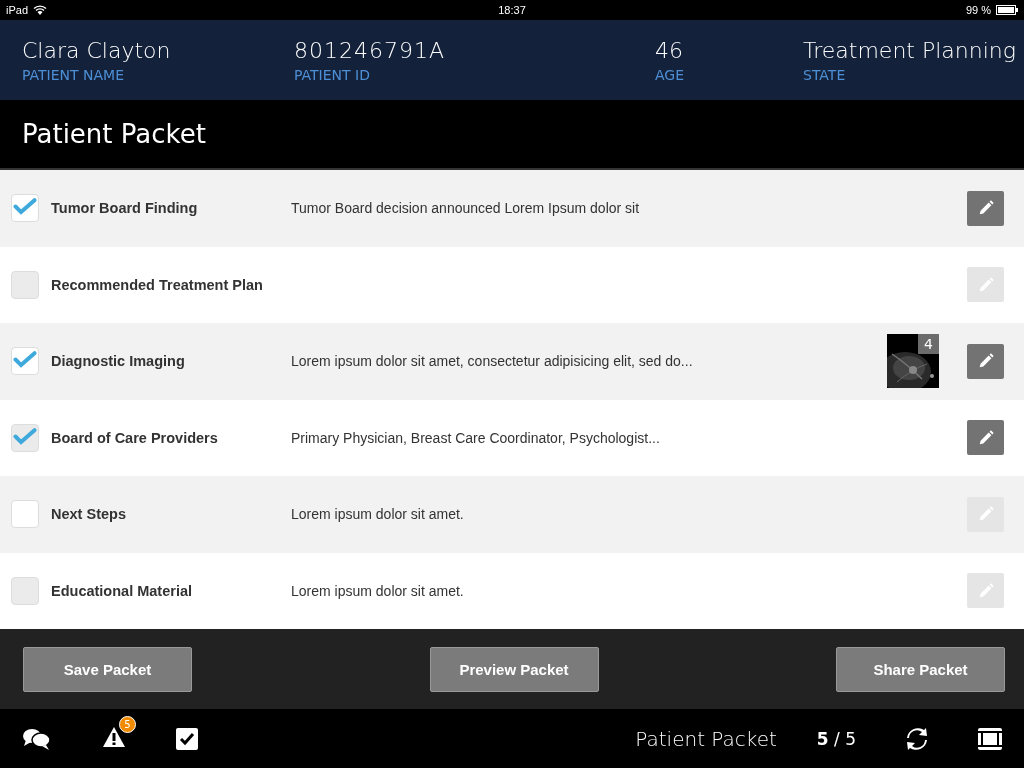 The image size is (1024, 768). What do you see at coordinates (73, 74) in the screenshot?
I see `patient-field-label: PATIENT NAME` at bounding box center [73, 74].